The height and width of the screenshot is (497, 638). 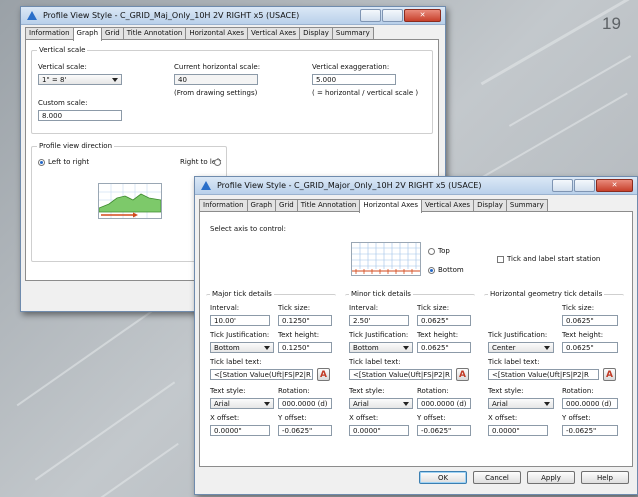 I want to click on geometry-rotation-input: 000.0000 (d), so click(x=590, y=403).